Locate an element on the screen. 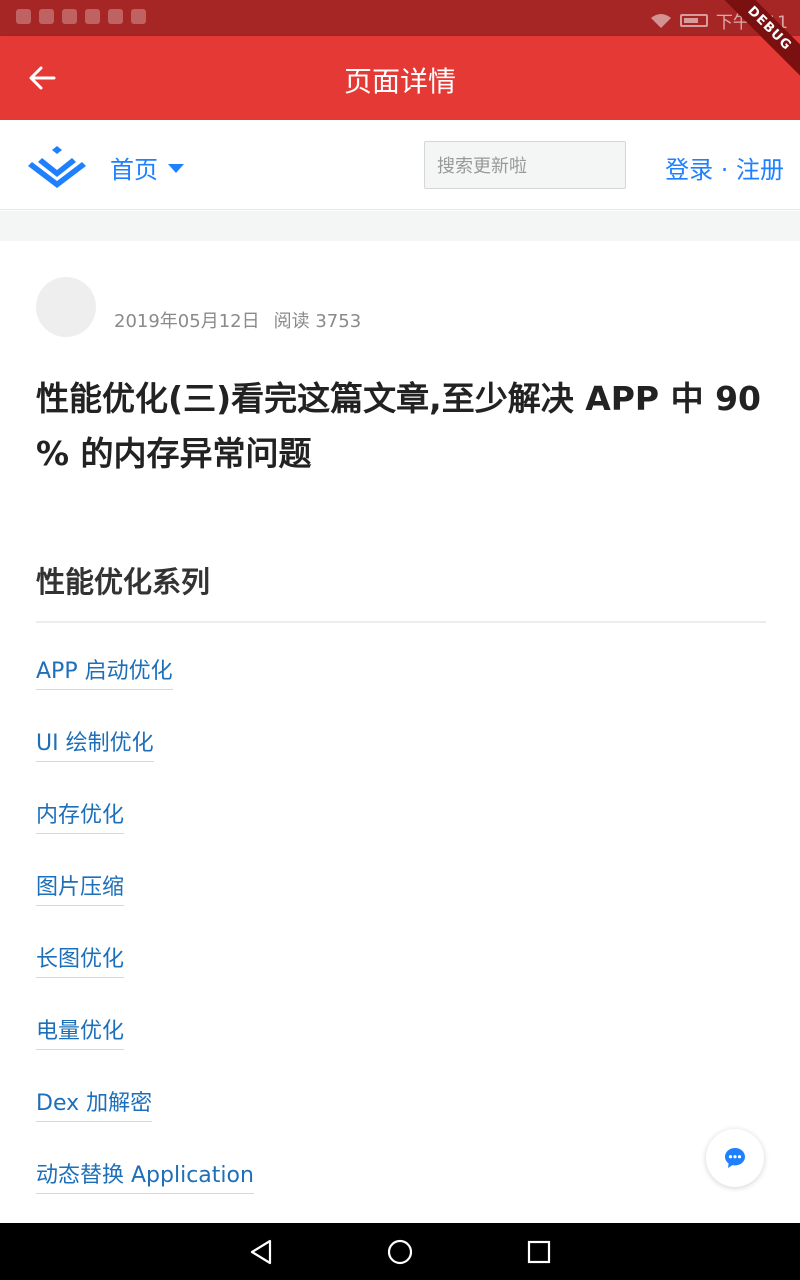 The image size is (800, 1280). author-avatar is located at coordinates (66, 307).